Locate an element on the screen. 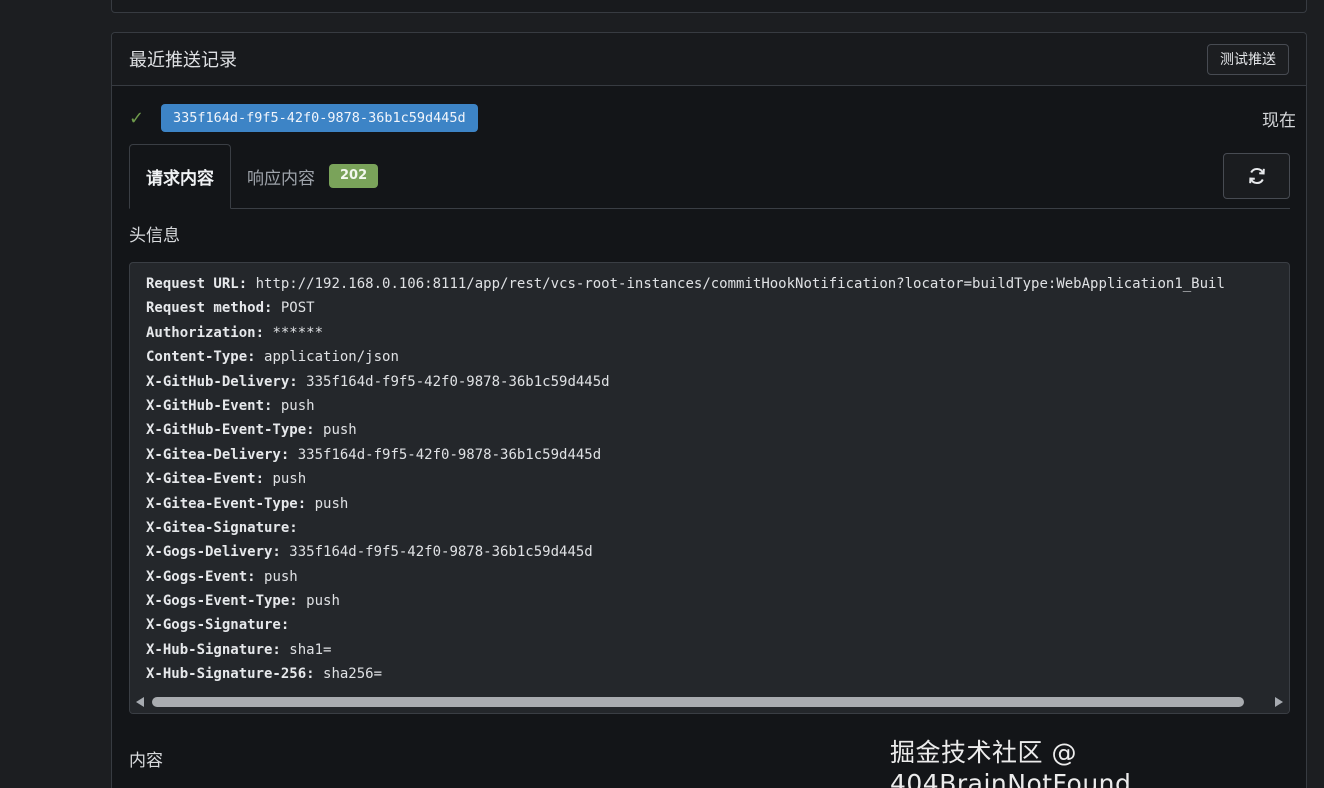 This screenshot has height=788, width=1324. header-key: X-Gogs-Event-Type: is located at coordinates (222, 601).